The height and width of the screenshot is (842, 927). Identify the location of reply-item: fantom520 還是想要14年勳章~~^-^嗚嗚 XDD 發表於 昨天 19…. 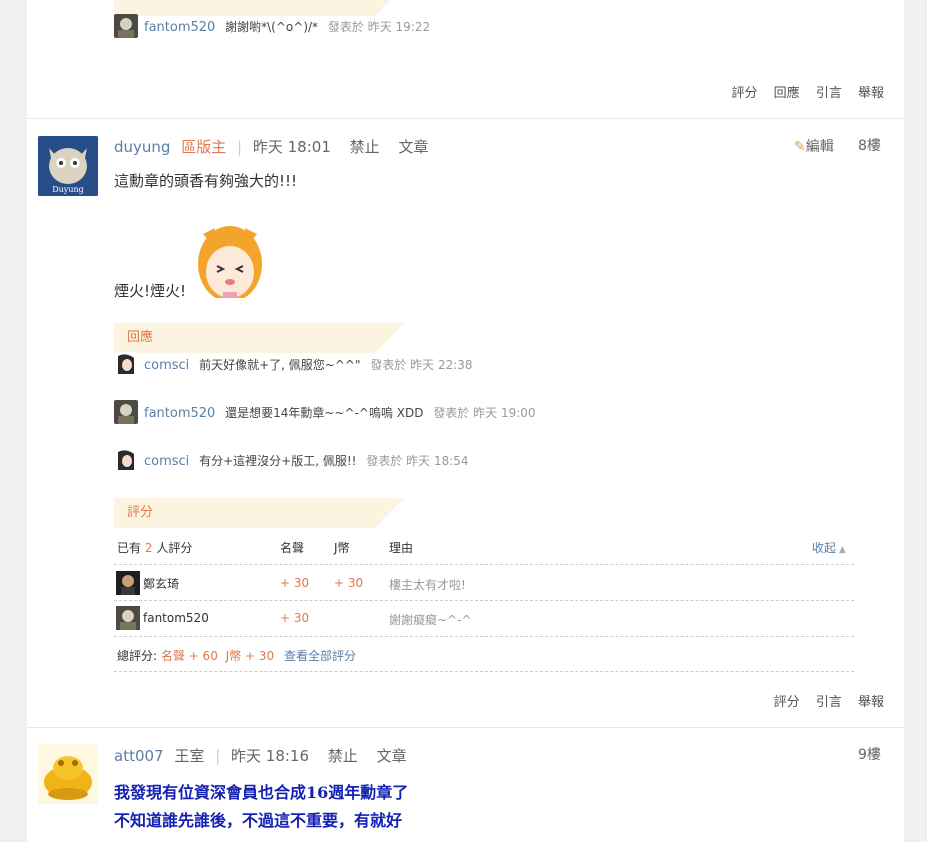
(334, 413).